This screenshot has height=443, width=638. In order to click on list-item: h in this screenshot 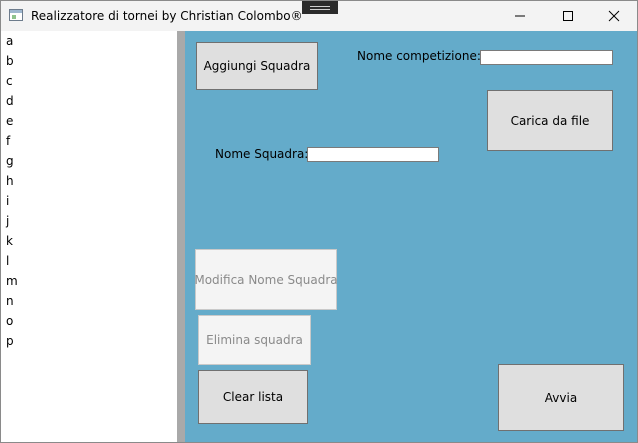, I will do `click(10, 181)`.